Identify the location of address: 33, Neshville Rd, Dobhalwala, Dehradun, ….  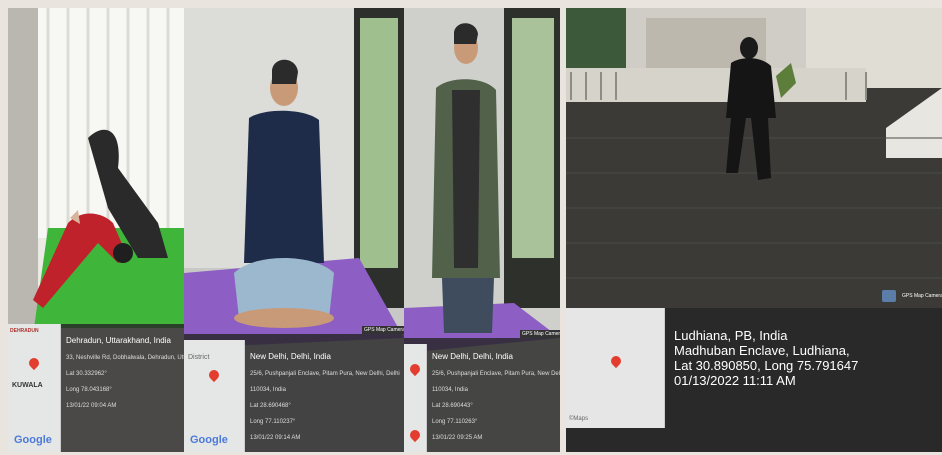
(125, 358).